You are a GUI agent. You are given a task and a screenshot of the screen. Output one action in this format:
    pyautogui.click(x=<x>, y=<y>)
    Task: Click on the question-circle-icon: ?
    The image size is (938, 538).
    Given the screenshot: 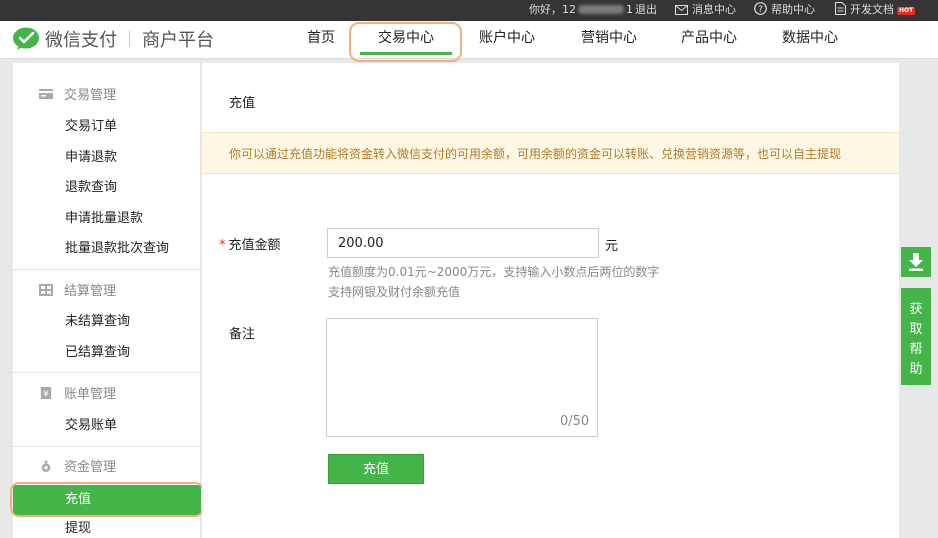 What is the action you would take?
    pyautogui.click(x=760, y=8)
    